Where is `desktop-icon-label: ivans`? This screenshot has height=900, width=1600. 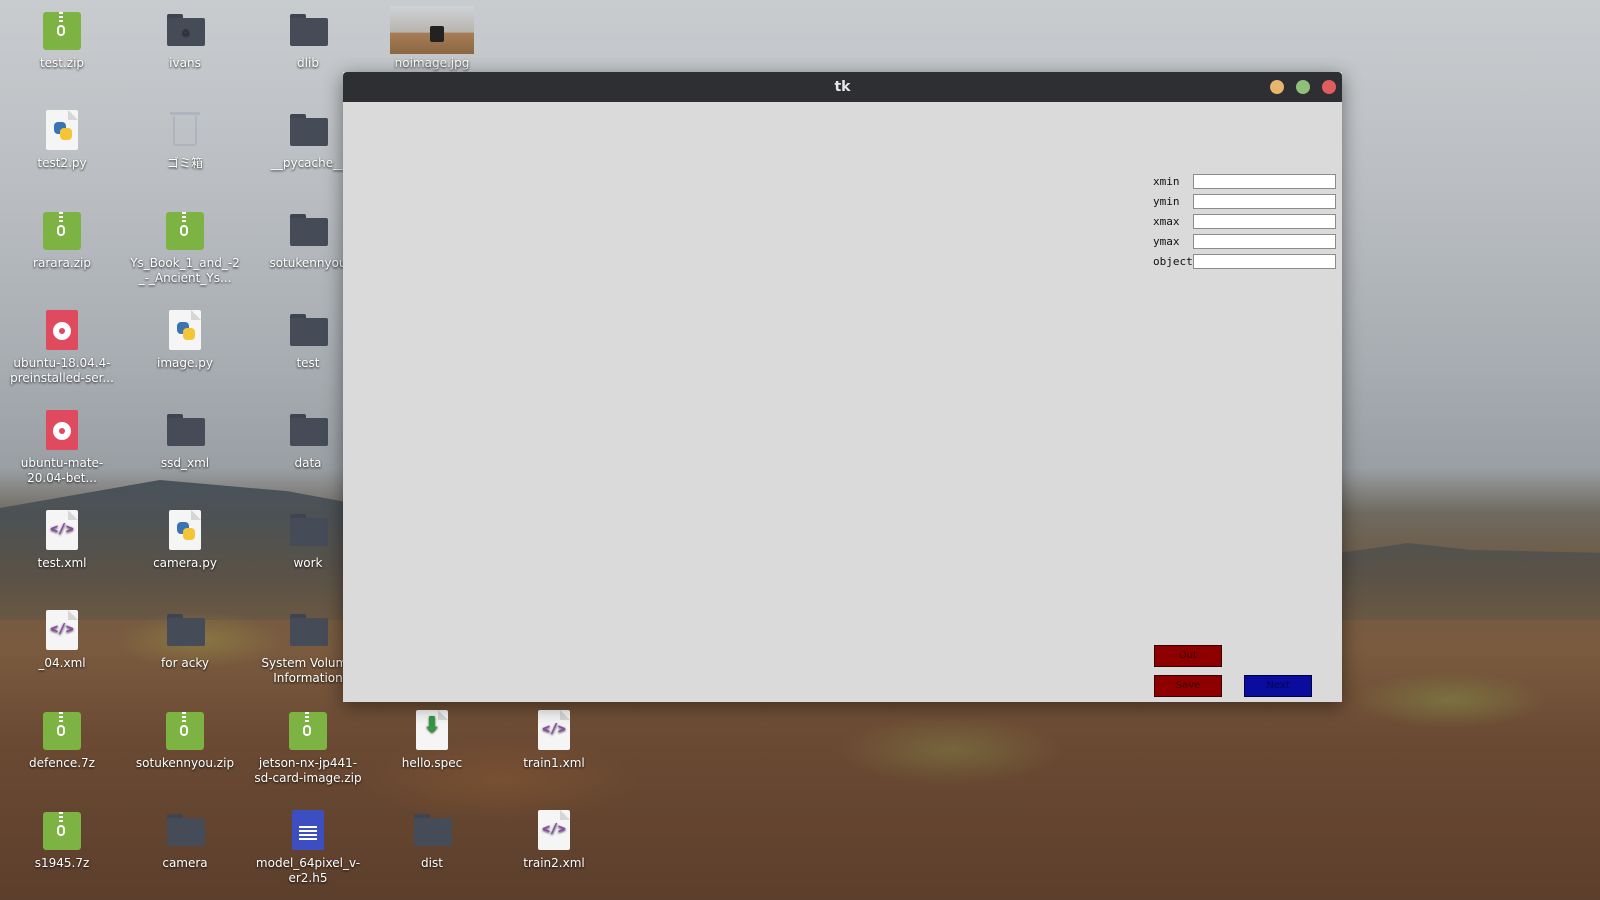 desktop-icon-label: ivans is located at coordinates (185, 63).